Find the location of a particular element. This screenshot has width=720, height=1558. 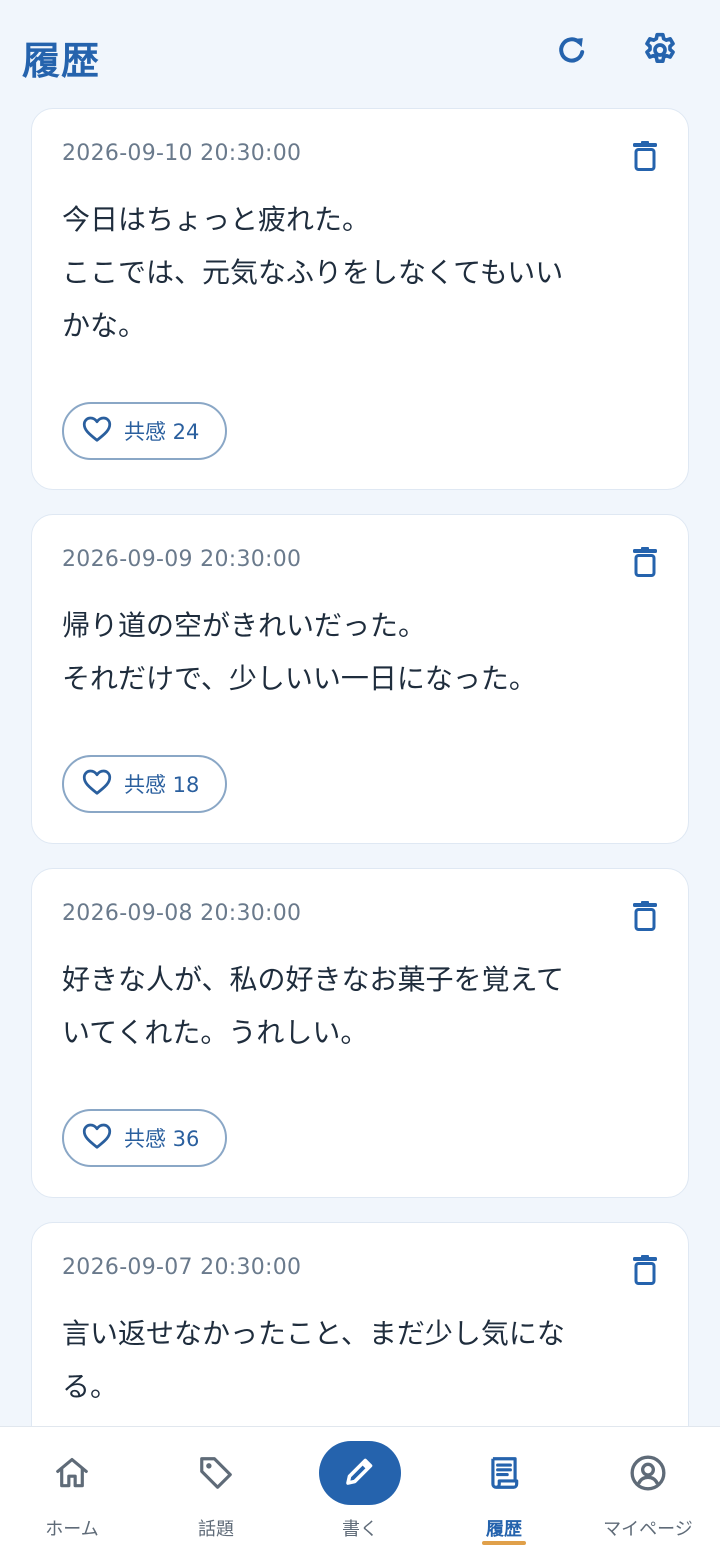

nav-label: 話題 is located at coordinates (216, 1529).